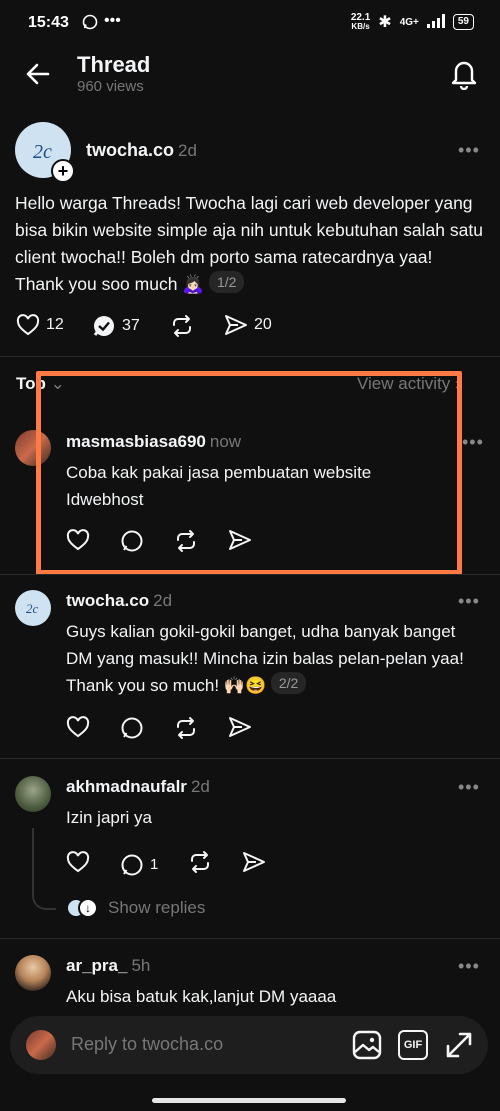 Image resolution: width=500 pixels, height=1111 pixels. What do you see at coordinates (409, 22) in the screenshot?
I see `signal-label: 4G+` at bounding box center [409, 22].